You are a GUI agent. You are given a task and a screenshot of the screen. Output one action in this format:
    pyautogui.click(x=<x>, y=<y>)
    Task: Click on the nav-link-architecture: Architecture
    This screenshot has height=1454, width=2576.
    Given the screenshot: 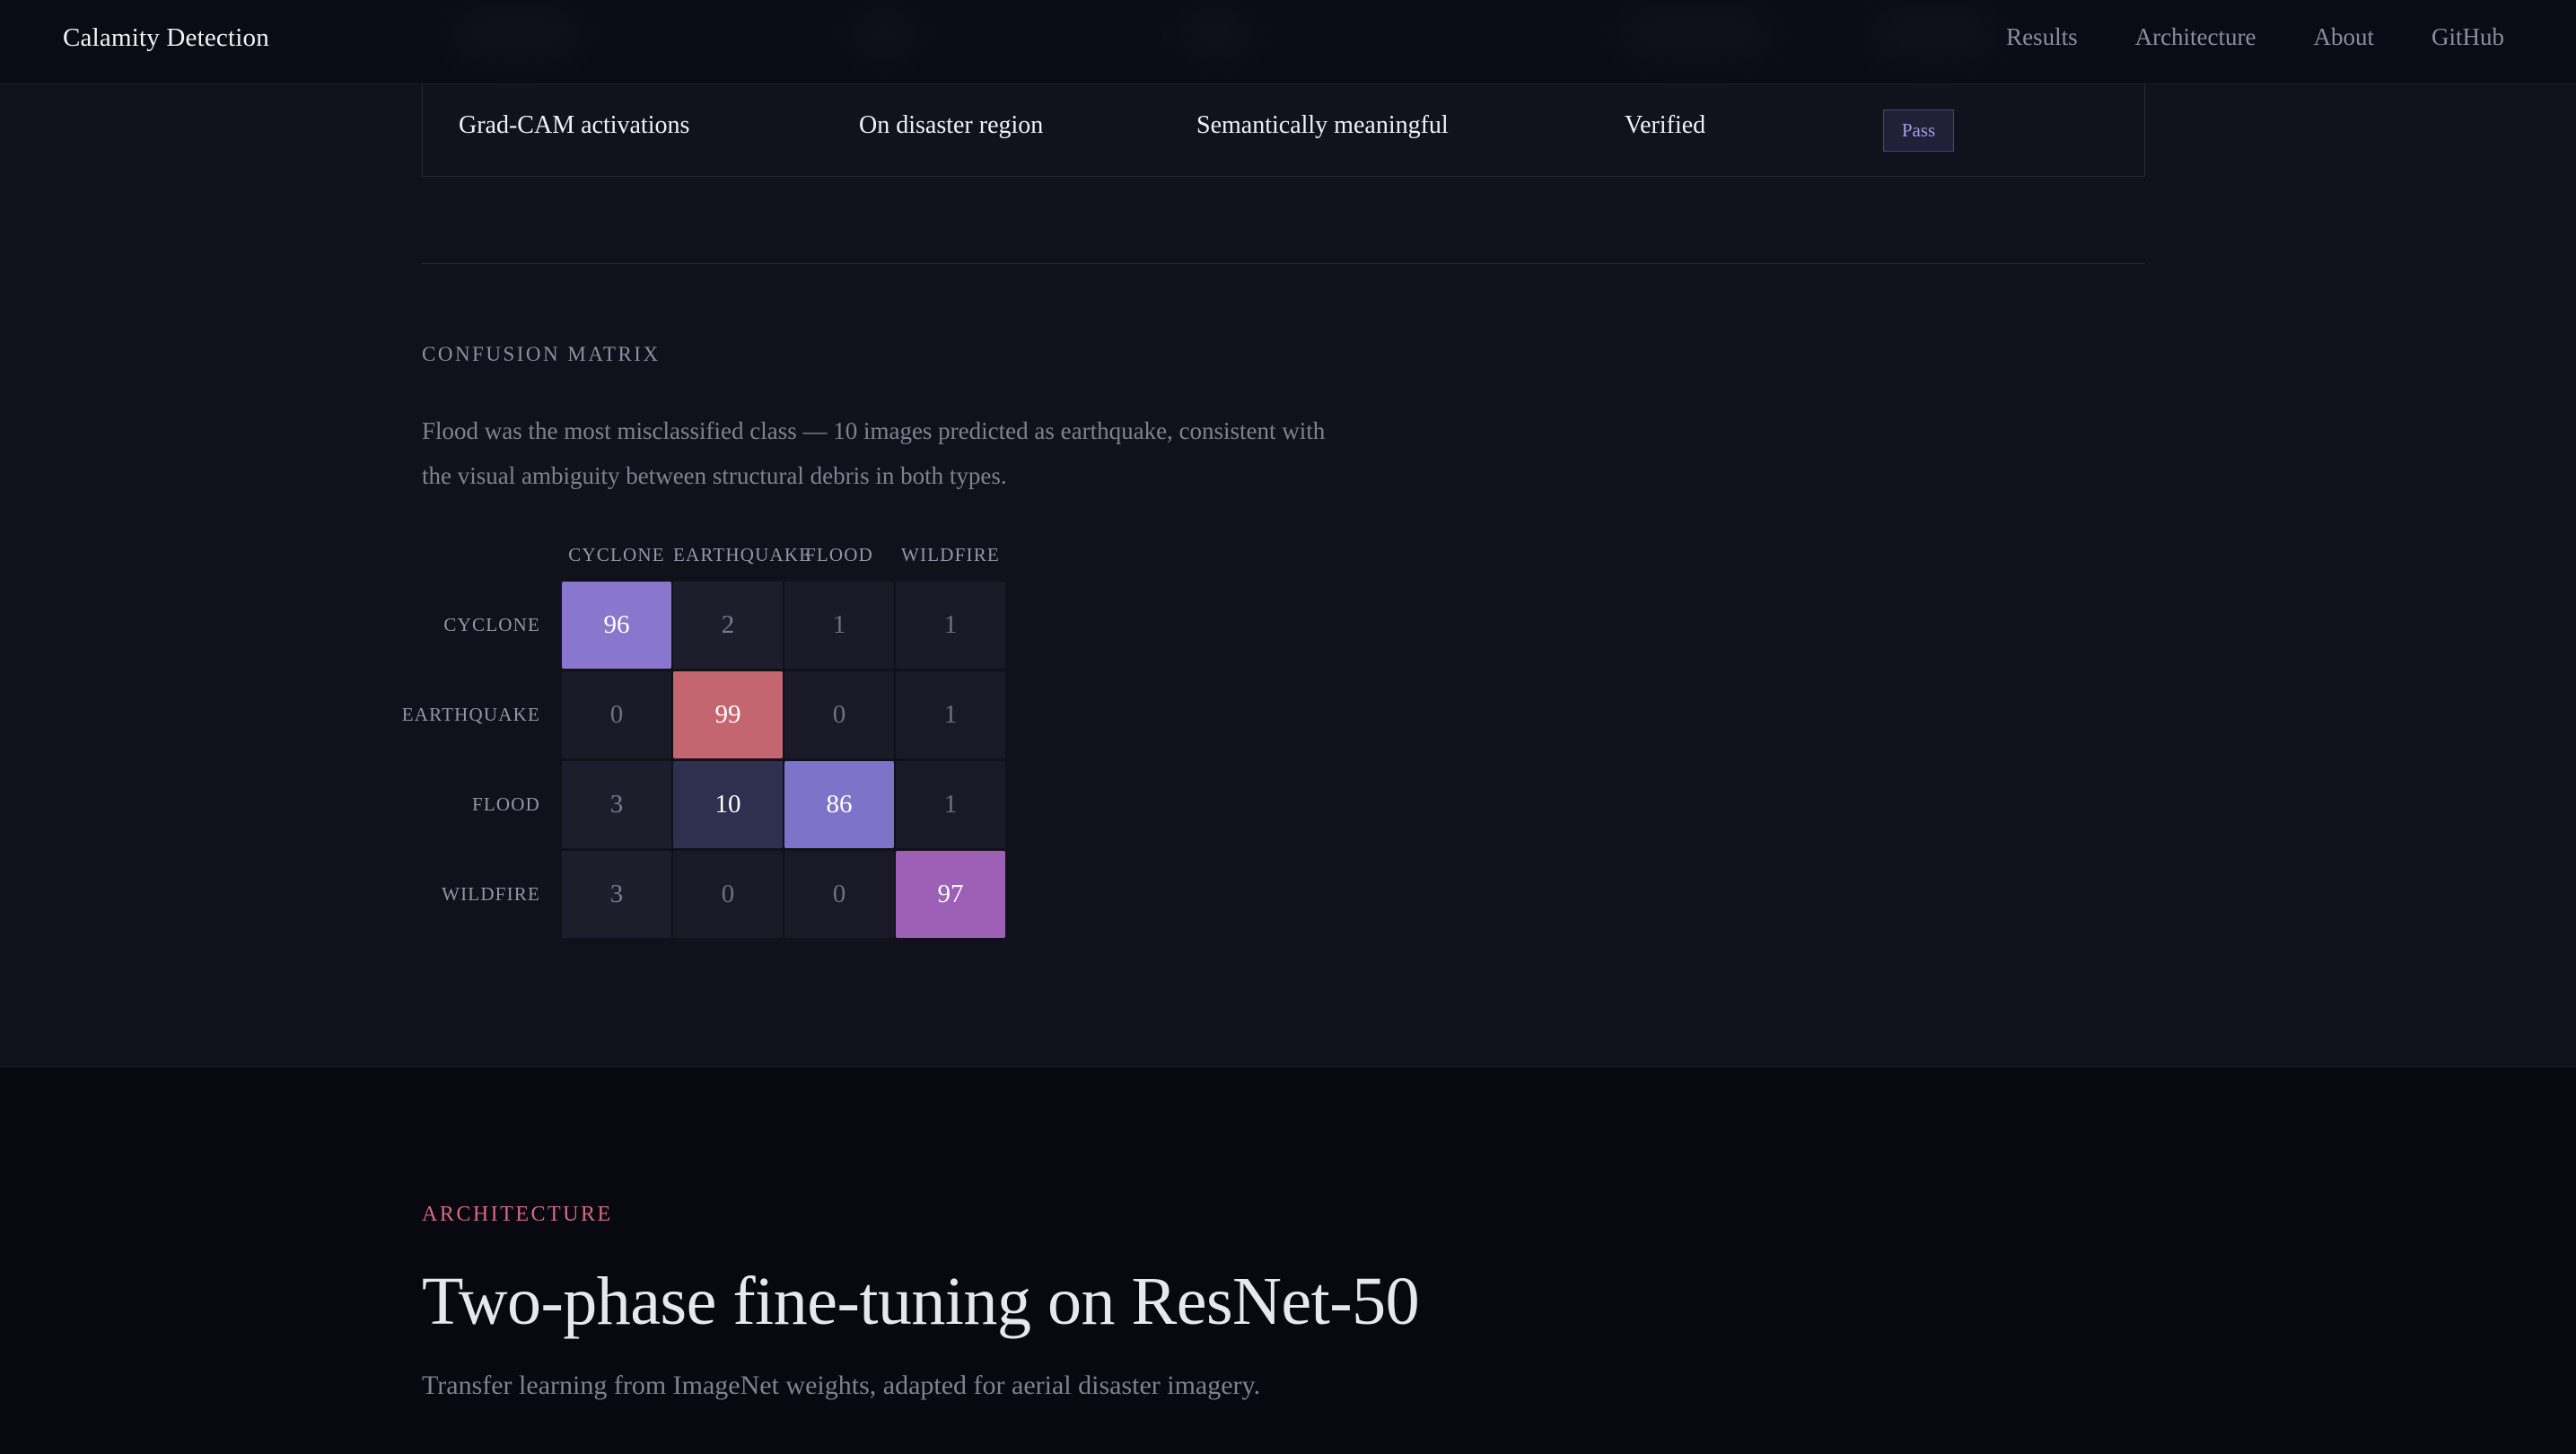 What is the action you would take?
    pyautogui.click(x=2195, y=37)
    